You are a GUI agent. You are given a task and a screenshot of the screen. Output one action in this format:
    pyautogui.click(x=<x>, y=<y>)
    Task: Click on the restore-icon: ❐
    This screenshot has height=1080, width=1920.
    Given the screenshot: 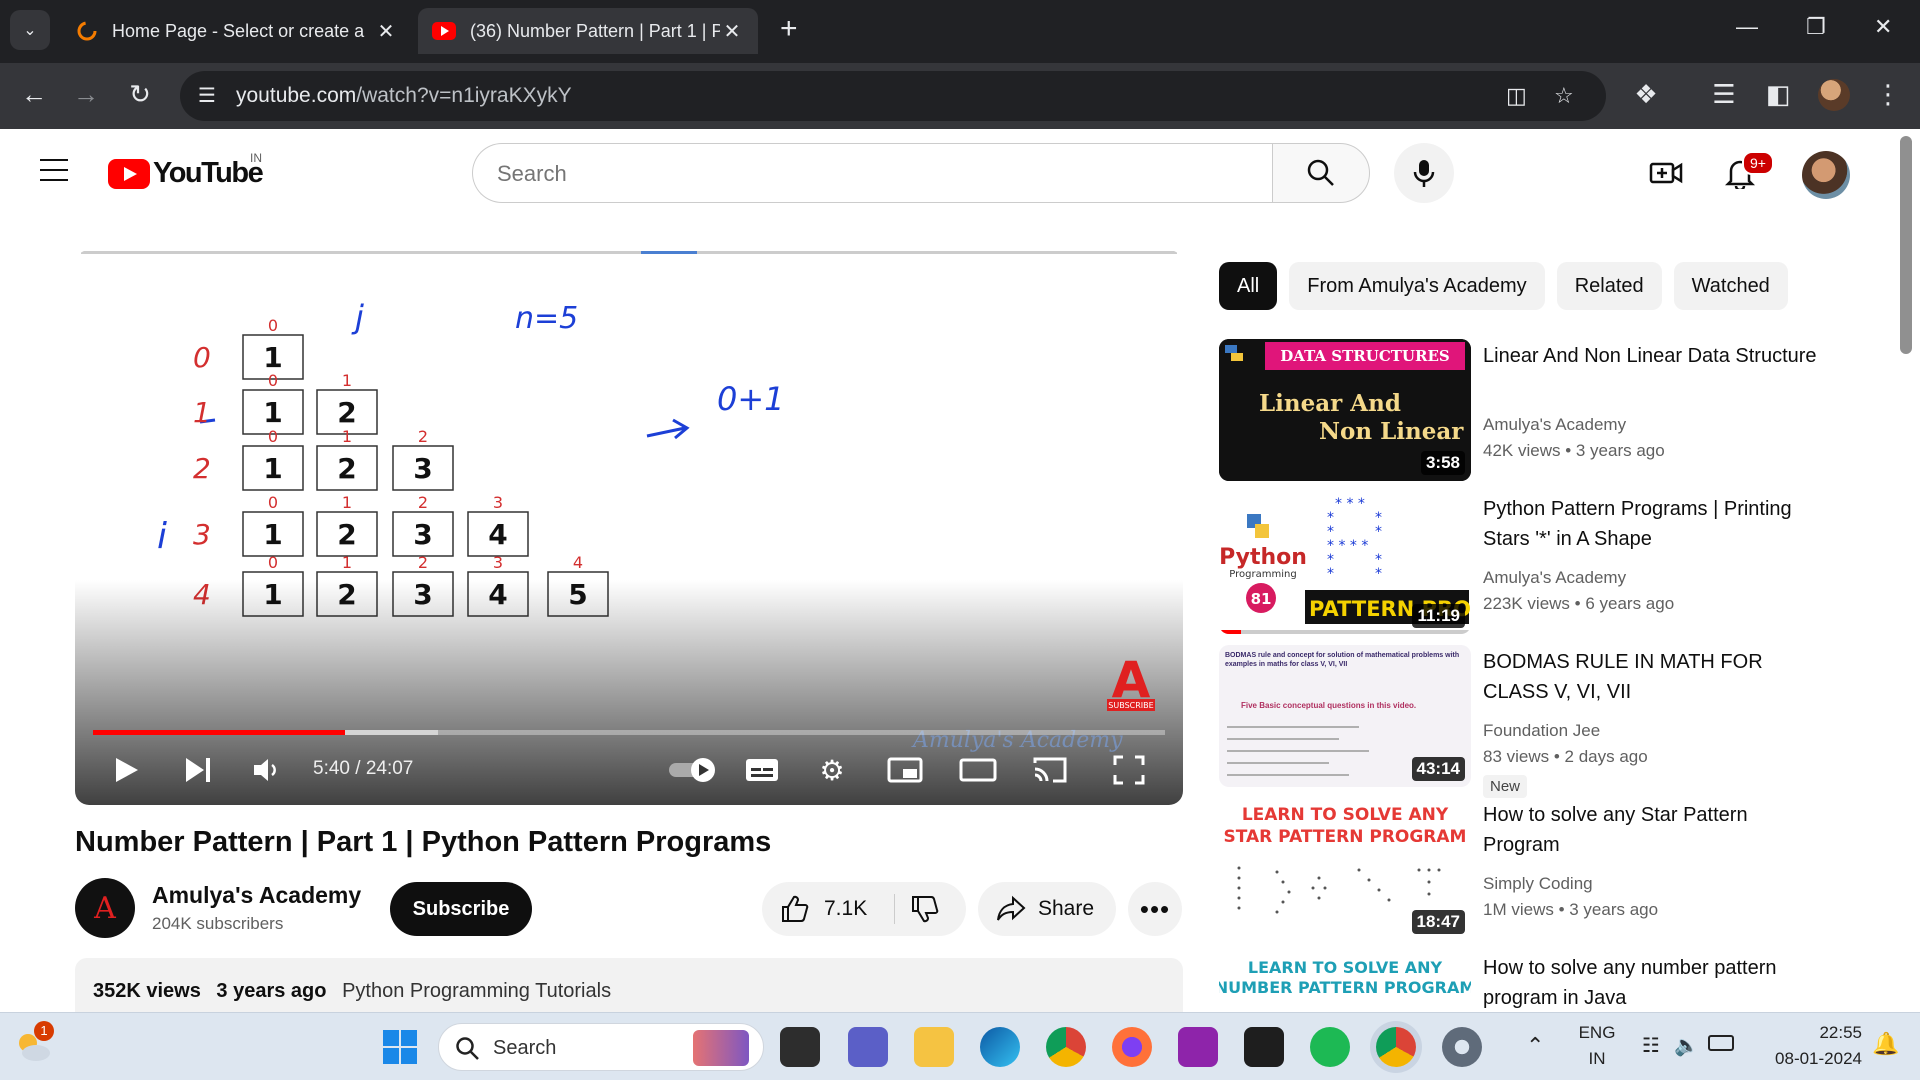 What is the action you would take?
    pyautogui.click(x=1816, y=27)
    